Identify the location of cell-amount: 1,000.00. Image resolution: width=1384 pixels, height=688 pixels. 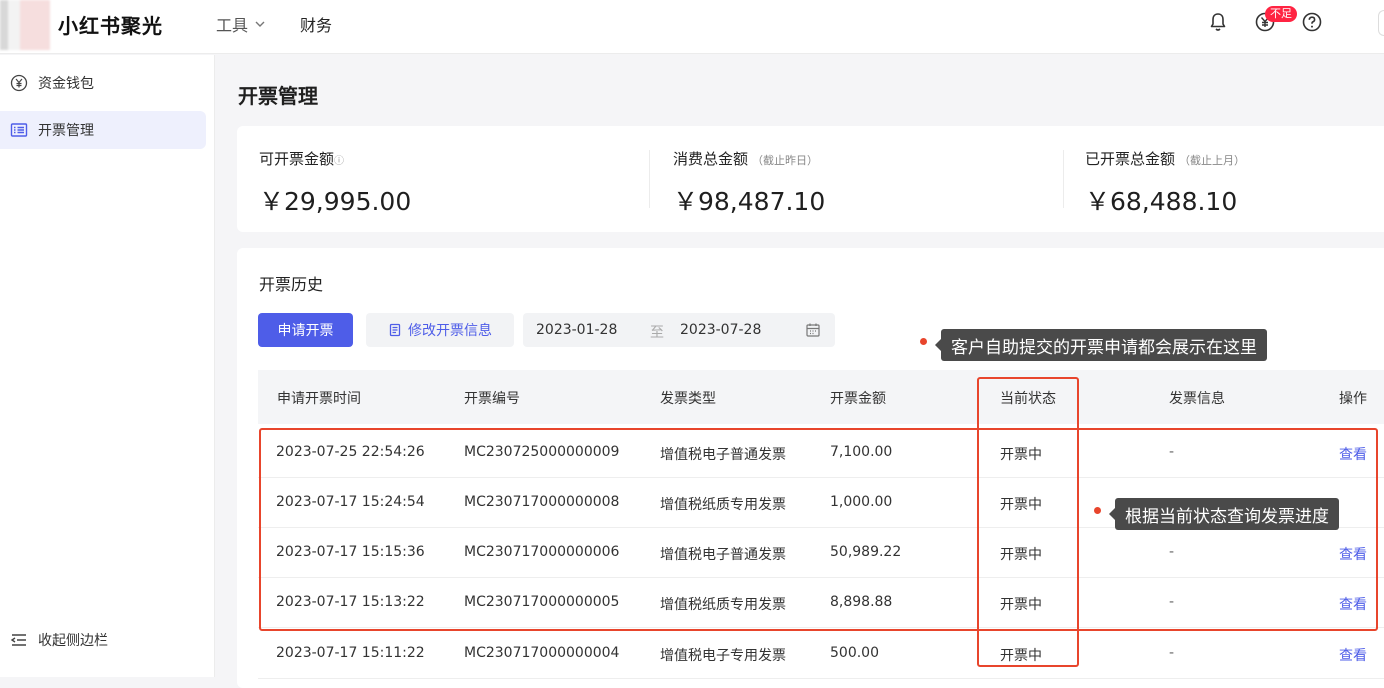
(861, 502).